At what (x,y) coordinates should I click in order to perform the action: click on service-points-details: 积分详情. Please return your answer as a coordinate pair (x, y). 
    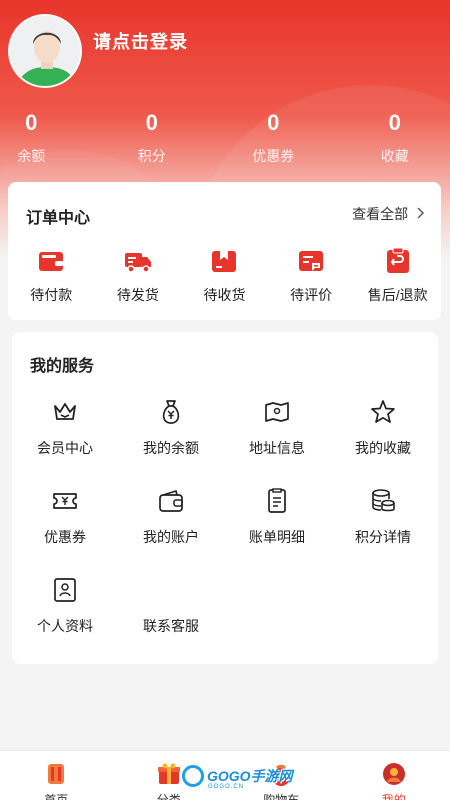
    Looking at the image, I should click on (383, 517).